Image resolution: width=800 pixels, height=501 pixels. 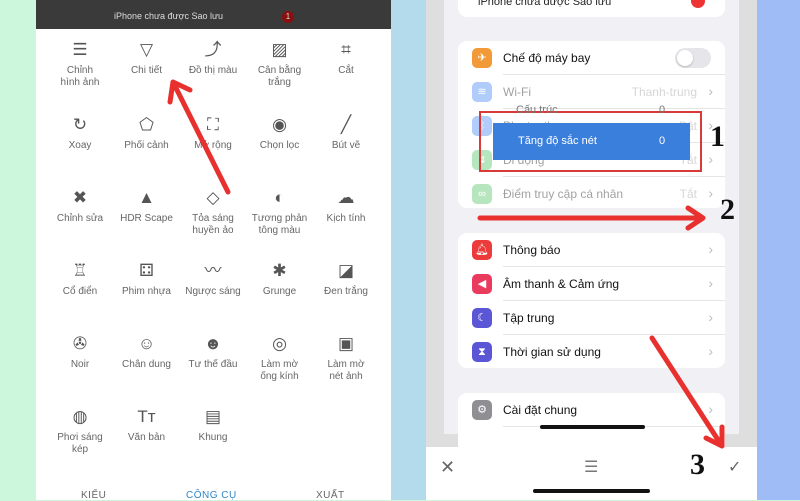 I want to click on step-number-1: 1, so click(x=717, y=136).